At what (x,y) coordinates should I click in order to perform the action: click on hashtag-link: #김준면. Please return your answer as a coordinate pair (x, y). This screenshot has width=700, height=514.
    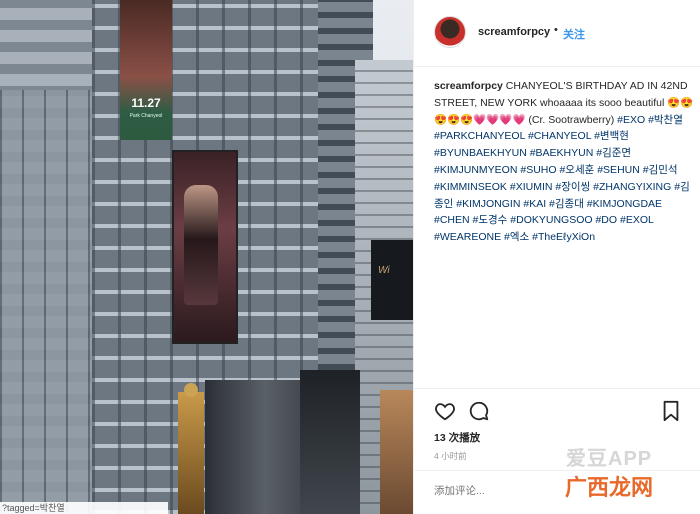
    Looking at the image, I should click on (613, 153).